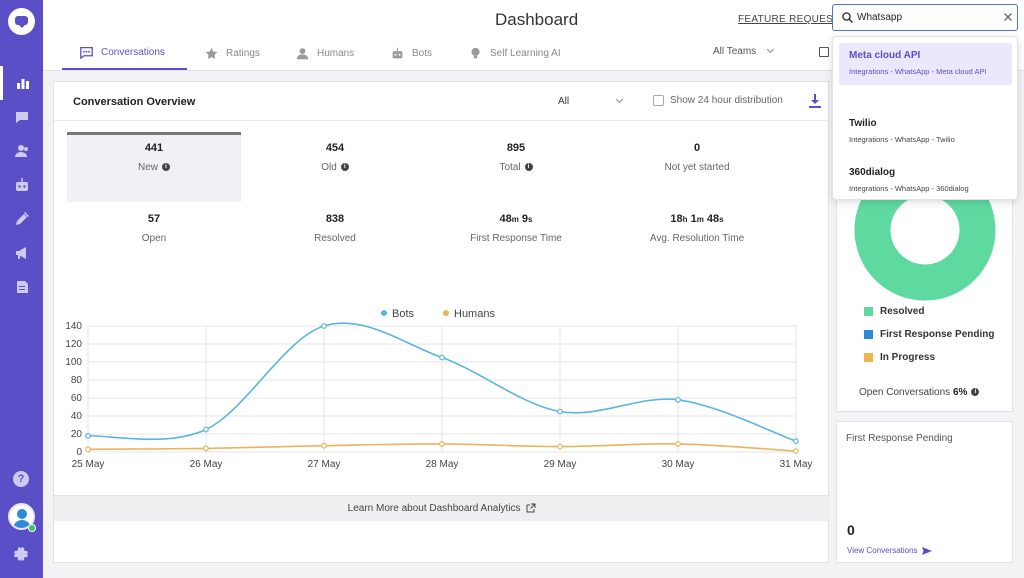 Image resolution: width=1024 pixels, height=578 pixels. I want to click on search-icon, so click(847, 17).